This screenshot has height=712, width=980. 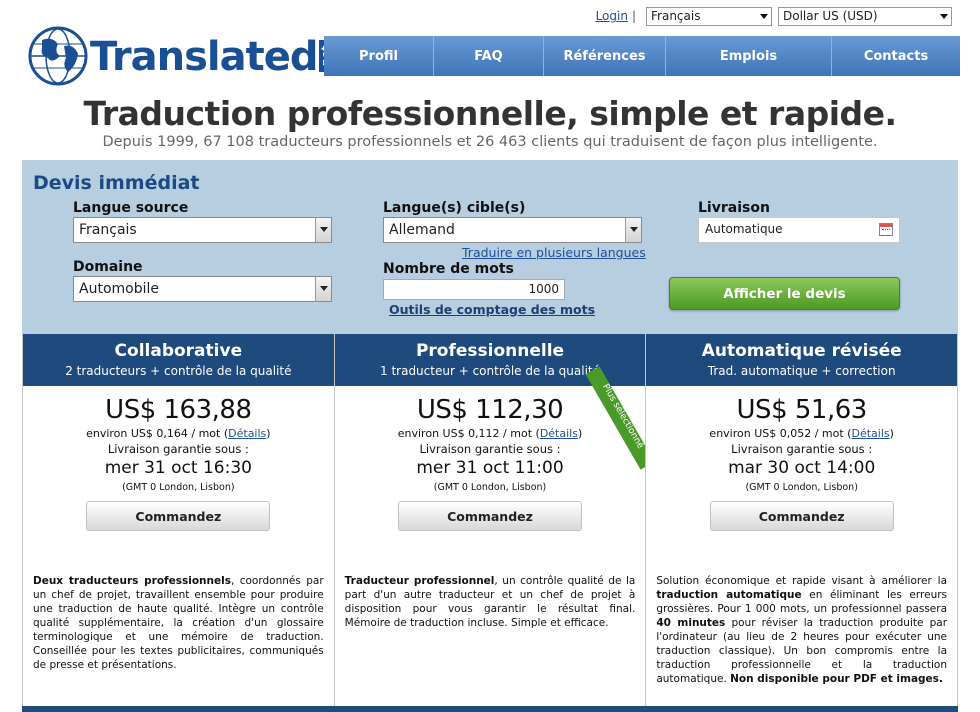 What do you see at coordinates (676, 16) in the screenshot?
I see `language-value: Français` at bounding box center [676, 16].